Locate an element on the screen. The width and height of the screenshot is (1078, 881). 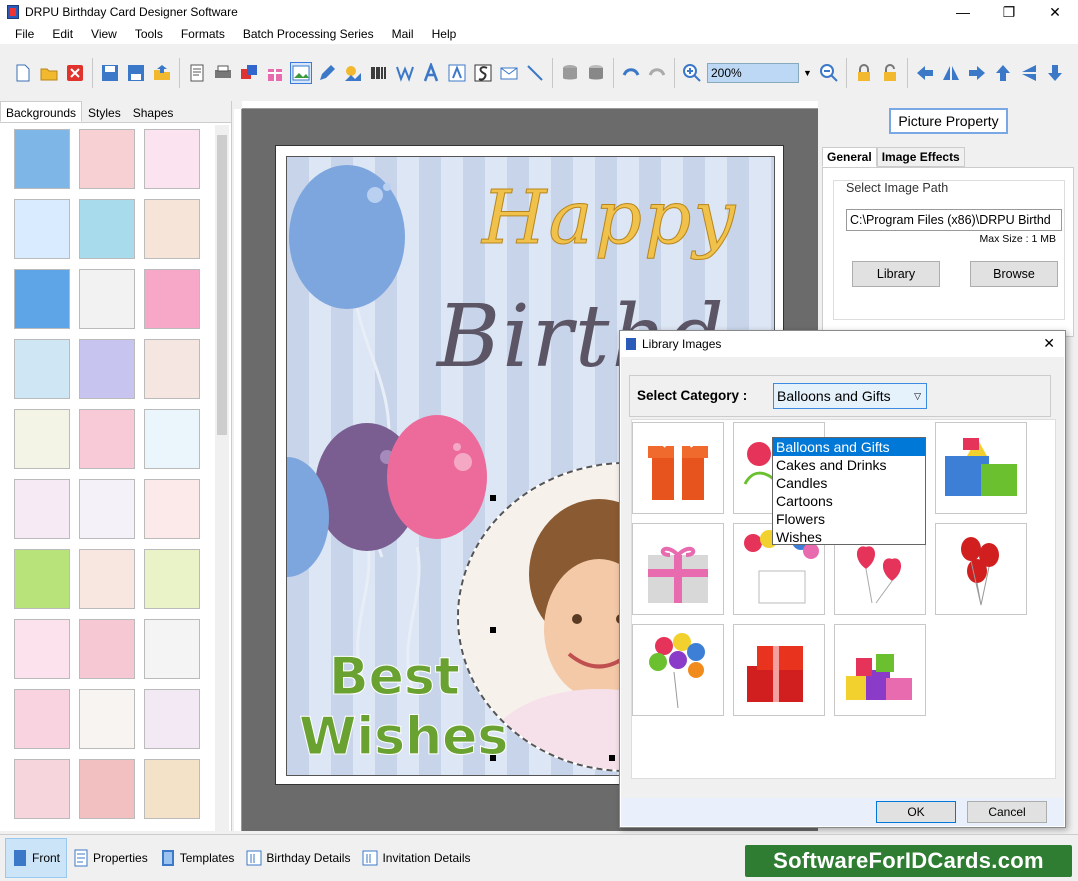
minimize-button: — is located at coordinates (963, 12).